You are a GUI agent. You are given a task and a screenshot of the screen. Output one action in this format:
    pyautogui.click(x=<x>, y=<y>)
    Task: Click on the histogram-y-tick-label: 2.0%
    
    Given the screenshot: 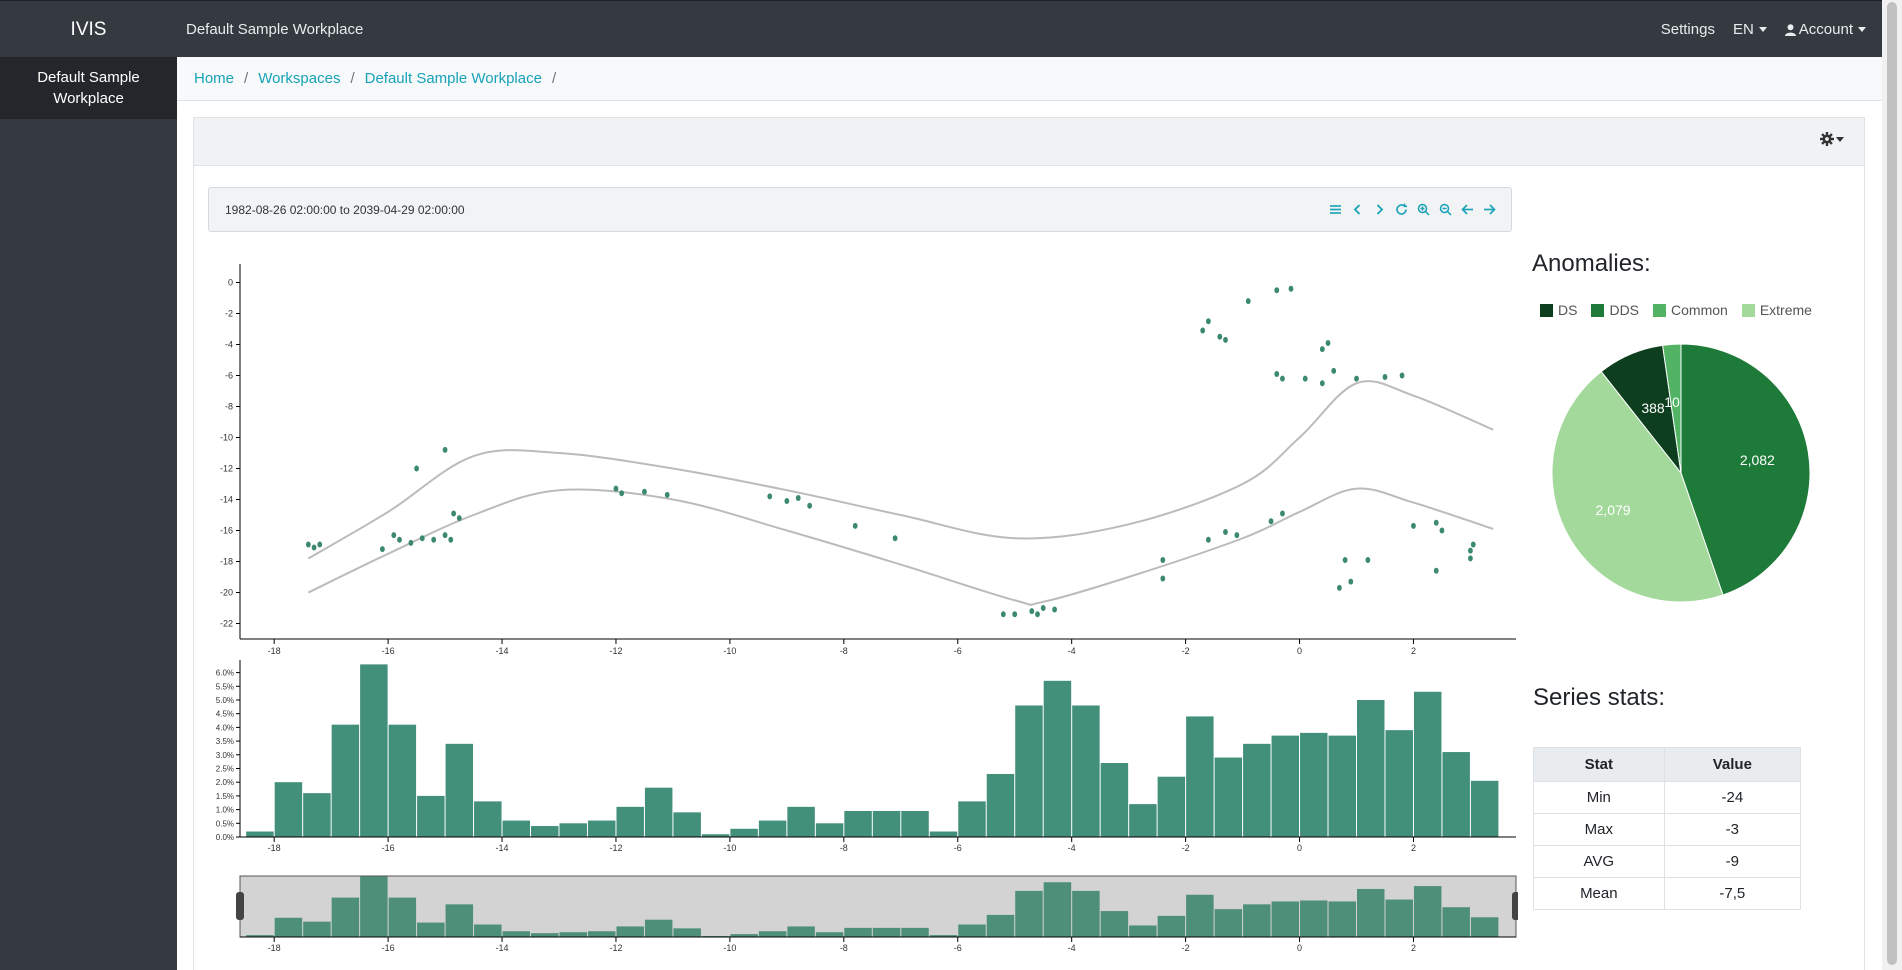 What is the action you would take?
    pyautogui.click(x=225, y=782)
    